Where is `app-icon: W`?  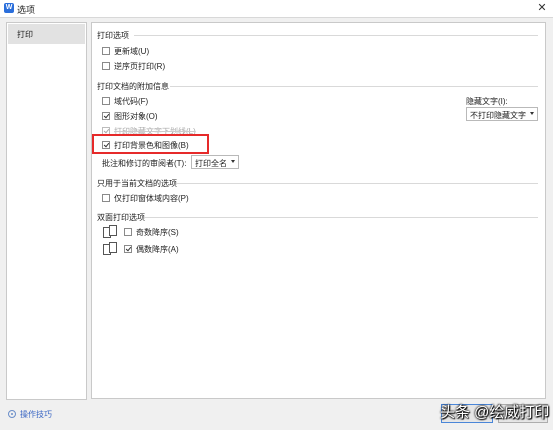 app-icon: W is located at coordinates (9, 8).